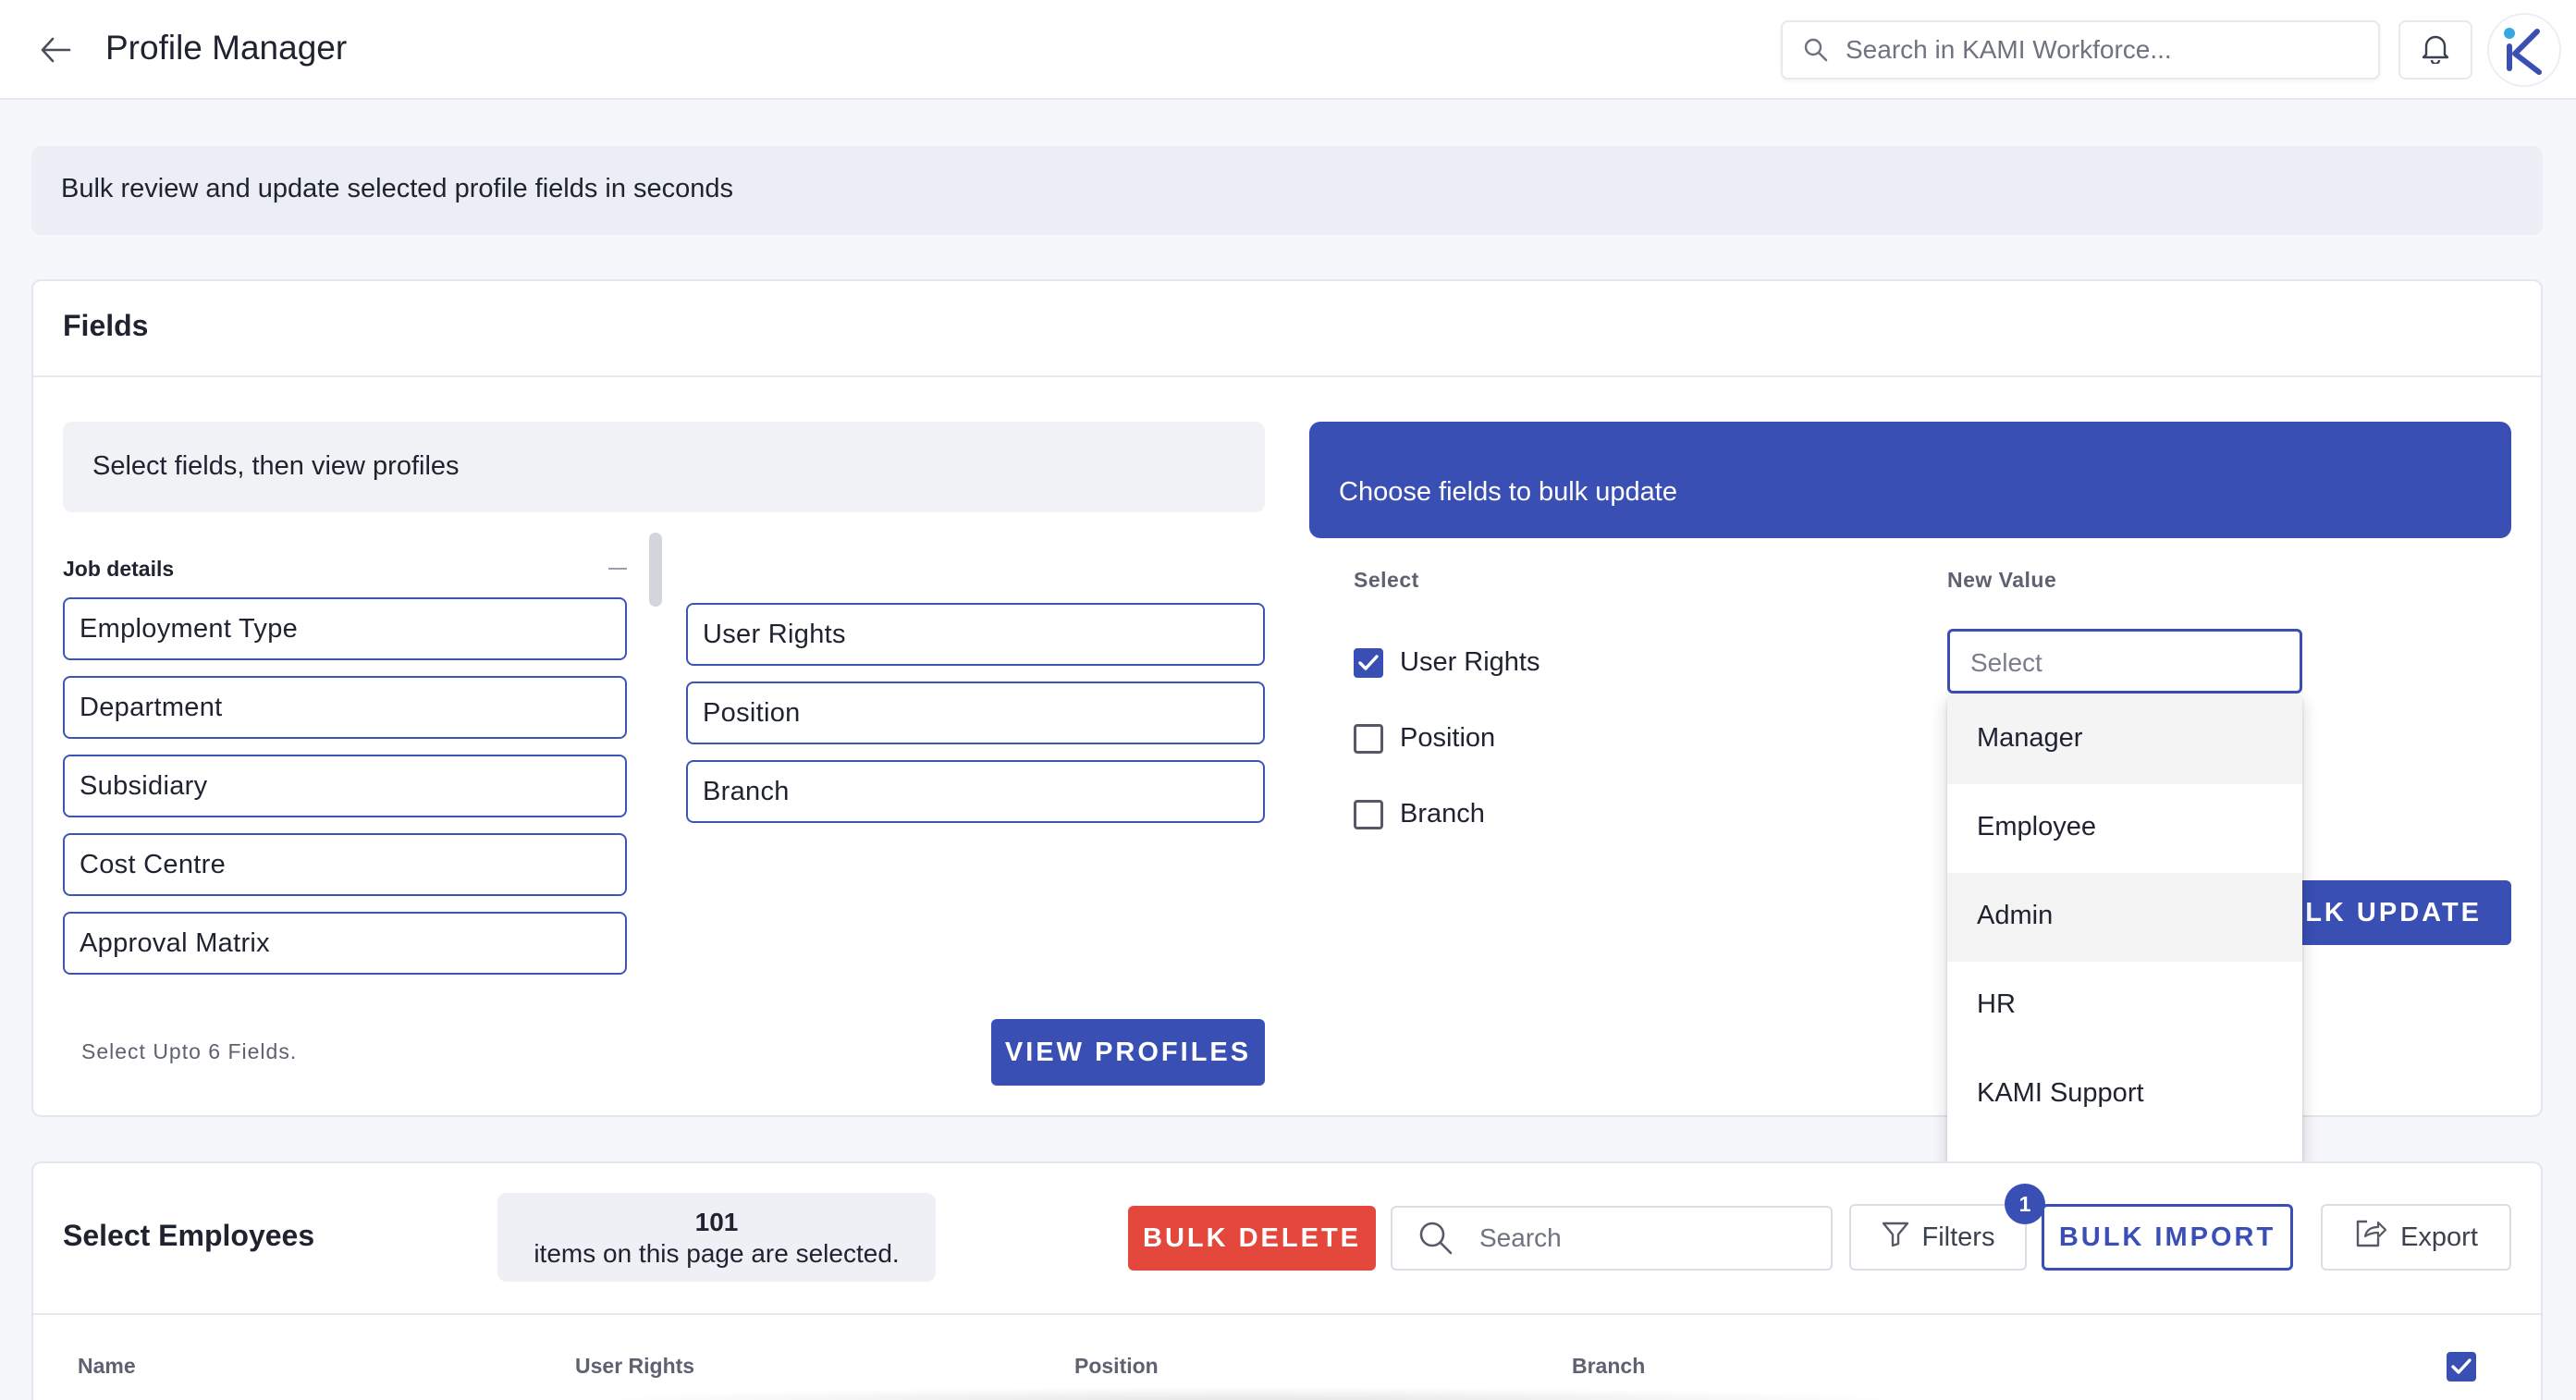  What do you see at coordinates (976, 791) in the screenshot?
I see `selected-field-branch: Branch` at bounding box center [976, 791].